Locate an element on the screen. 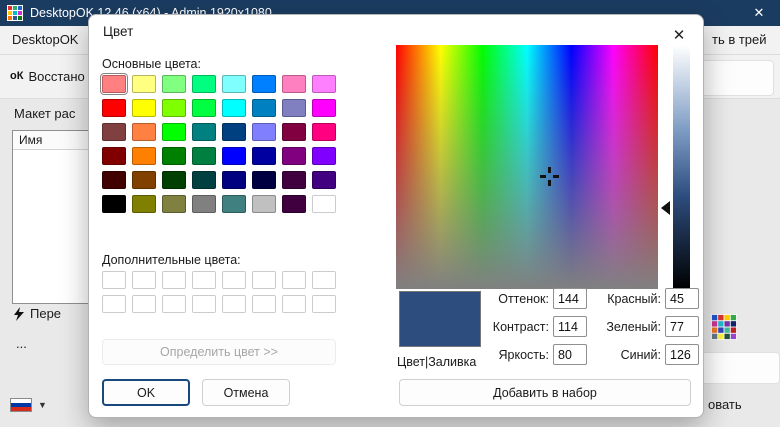 The height and width of the screenshot is (427, 780). move-button: Пере is located at coordinates (37, 313).